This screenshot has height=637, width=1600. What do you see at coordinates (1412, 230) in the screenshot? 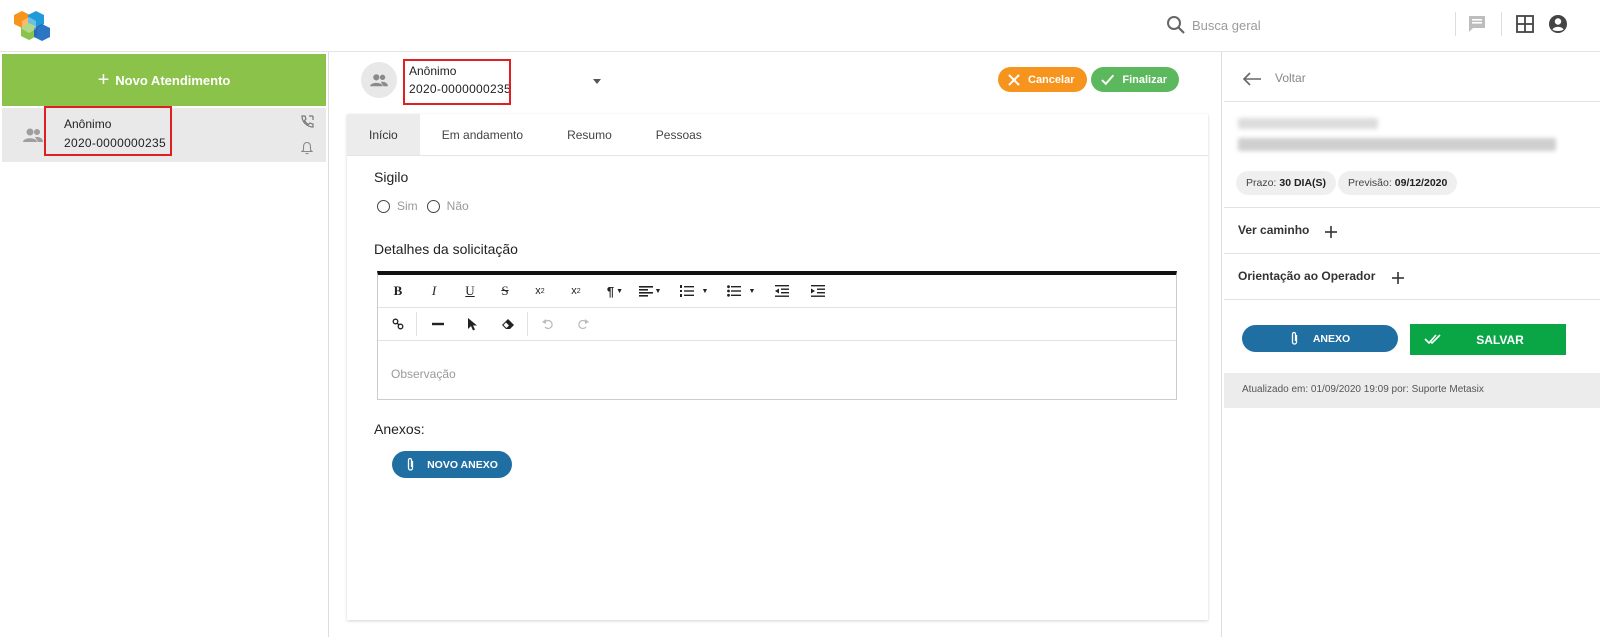
I see `ver-caminho-section: Ver caminho` at bounding box center [1412, 230].